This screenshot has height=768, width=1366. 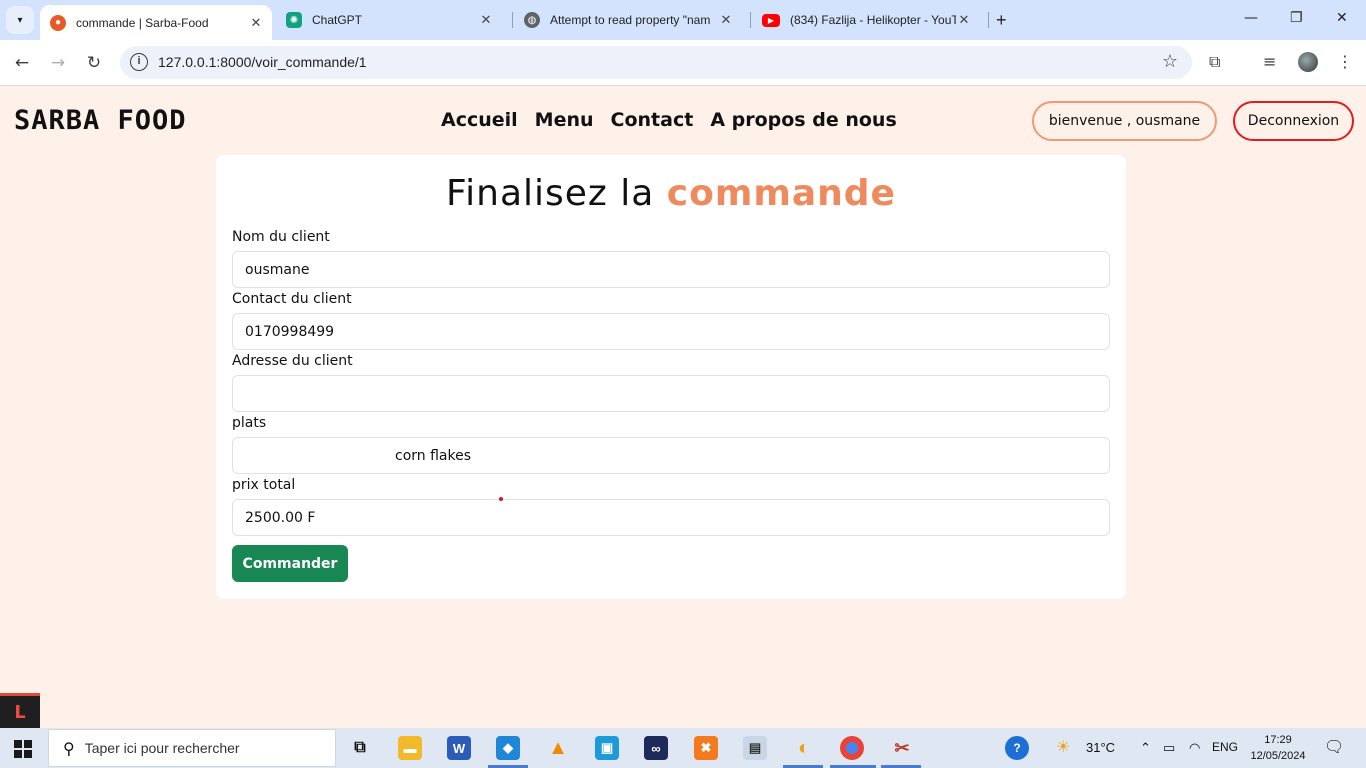 I want to click on dishes-input, so click(x=671, y=455).